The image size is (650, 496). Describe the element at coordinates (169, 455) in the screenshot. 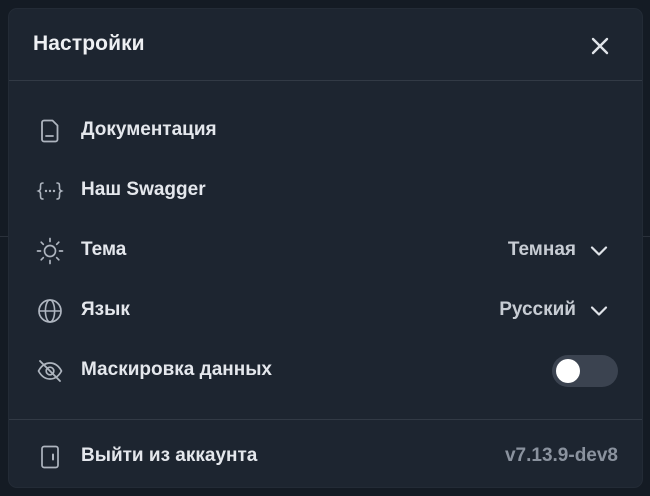

I see `logout-label: Выйти из аккаунта` at that location.